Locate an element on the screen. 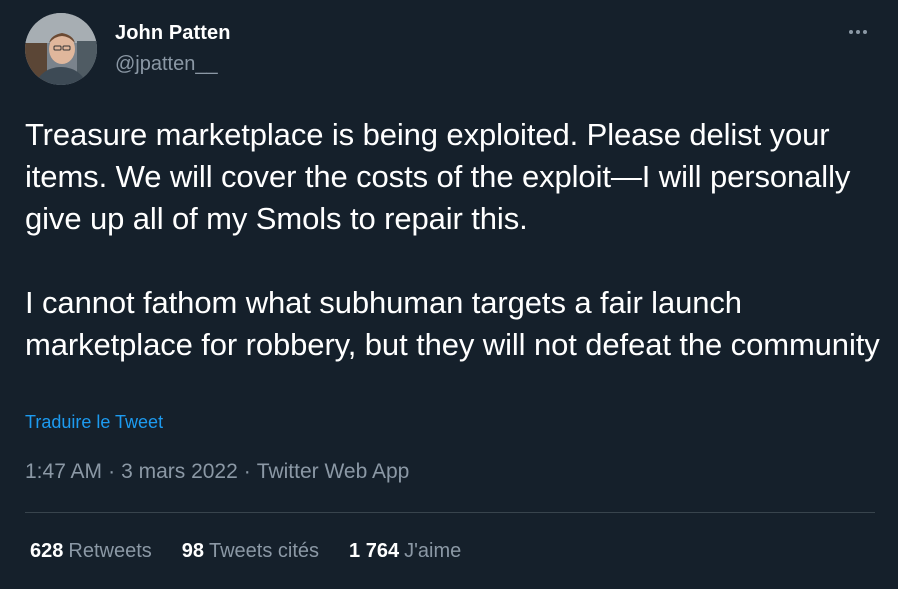 The width and height of the screenshot is (898, 589). more-dots-icon is located at coordinates (858, 32).